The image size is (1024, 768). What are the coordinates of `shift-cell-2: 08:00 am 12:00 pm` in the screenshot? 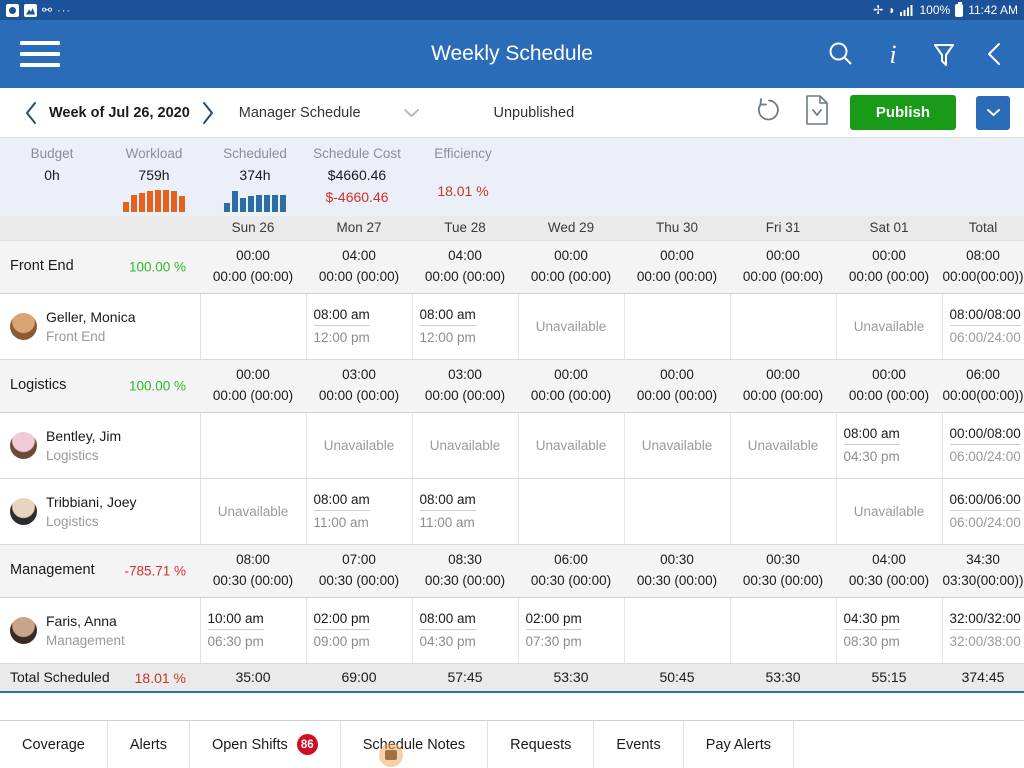 It's located at (465, 326).